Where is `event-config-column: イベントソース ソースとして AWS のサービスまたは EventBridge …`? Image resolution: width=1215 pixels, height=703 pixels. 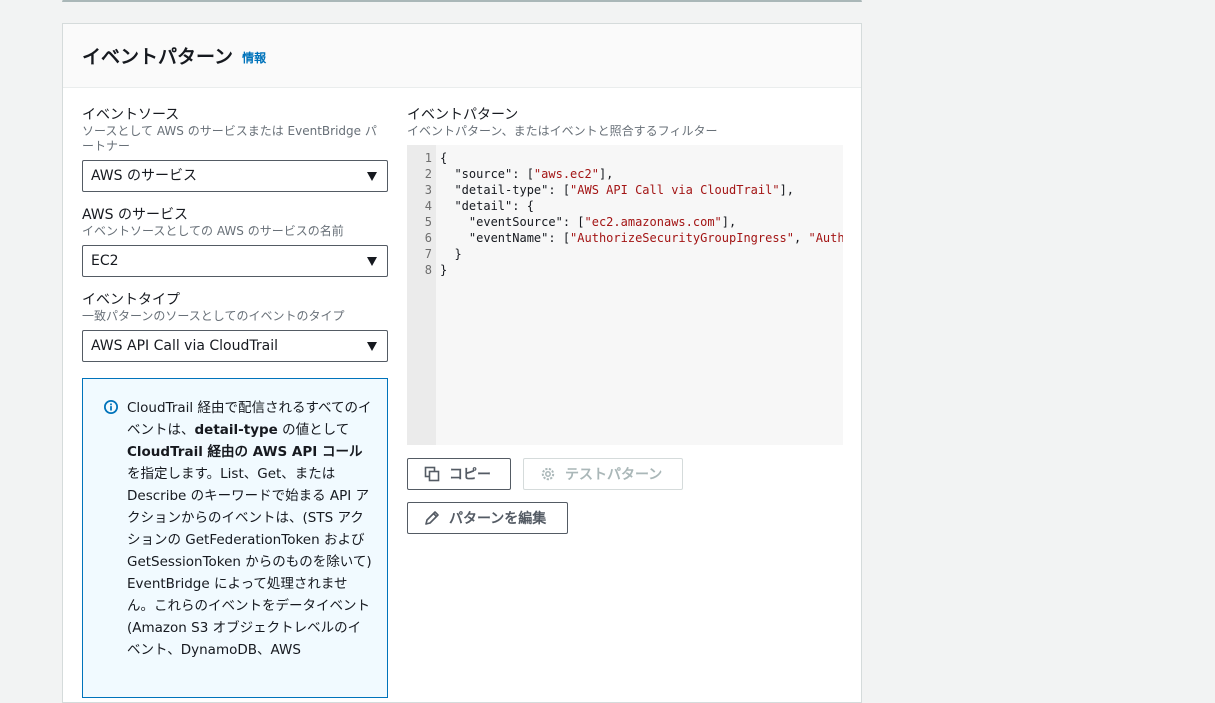
event-config-column: イベントソース ソースとして AWS のサービスまたは EventBridge … is located at coordinates (235, 241).